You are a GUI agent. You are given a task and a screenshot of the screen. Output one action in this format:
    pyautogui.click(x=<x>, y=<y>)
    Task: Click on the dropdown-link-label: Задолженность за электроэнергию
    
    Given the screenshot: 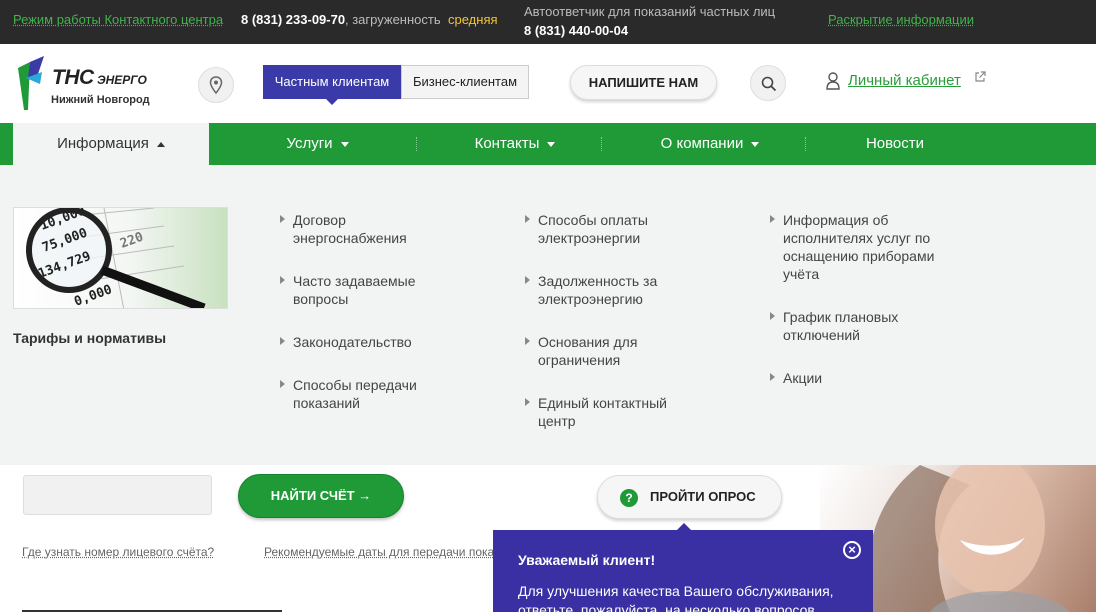 What is the action you would take?
    pyautogui.click(x=598, y=290)
    